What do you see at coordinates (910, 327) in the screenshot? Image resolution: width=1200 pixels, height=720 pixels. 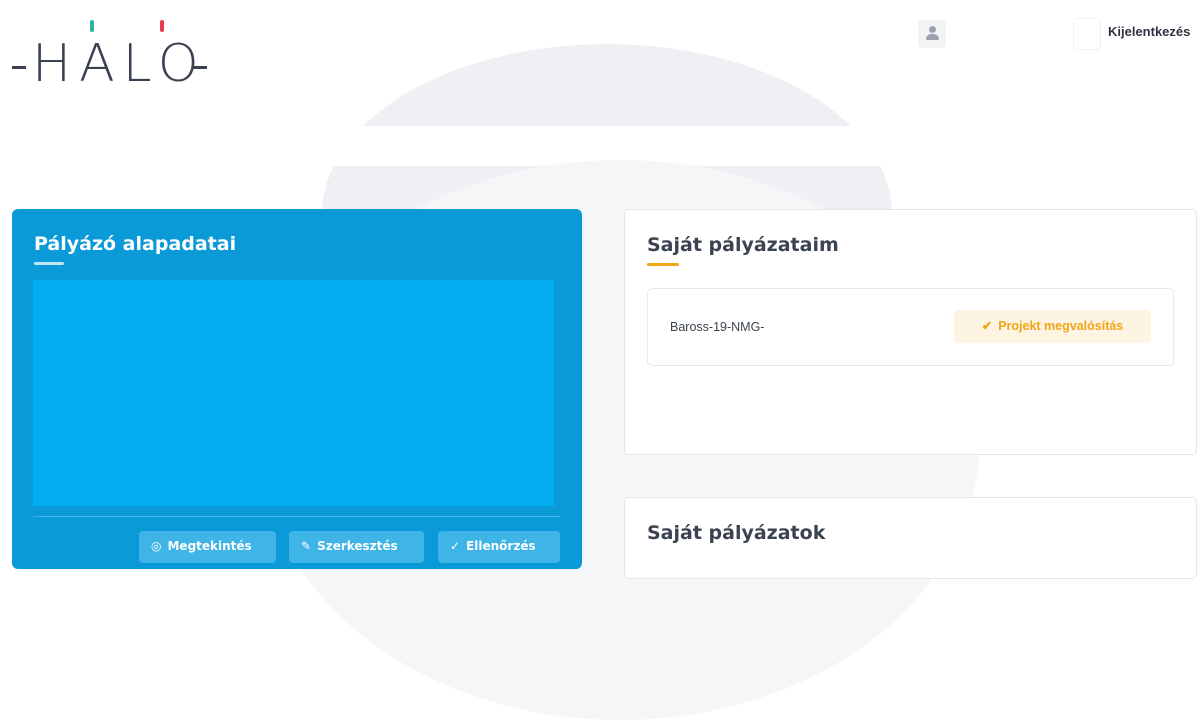 I see `list-item: Baross-19-NMG- ✔ Projekt megvalósítás` at bounding box center [910, 327].